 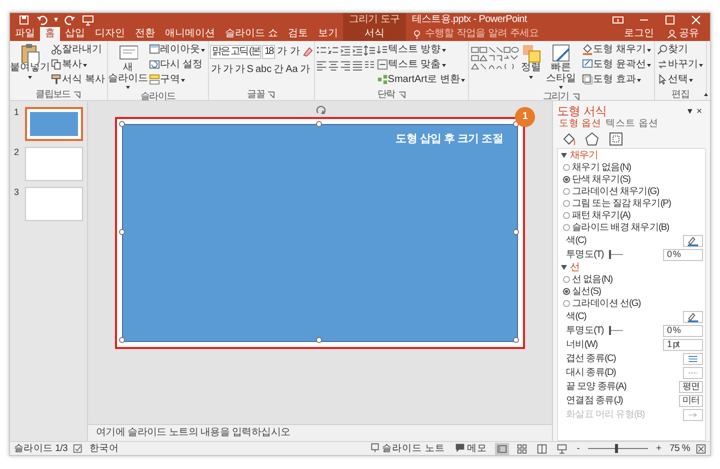 I want to click on ribbon-button: 바꾸기, so click(x=680, y=64).